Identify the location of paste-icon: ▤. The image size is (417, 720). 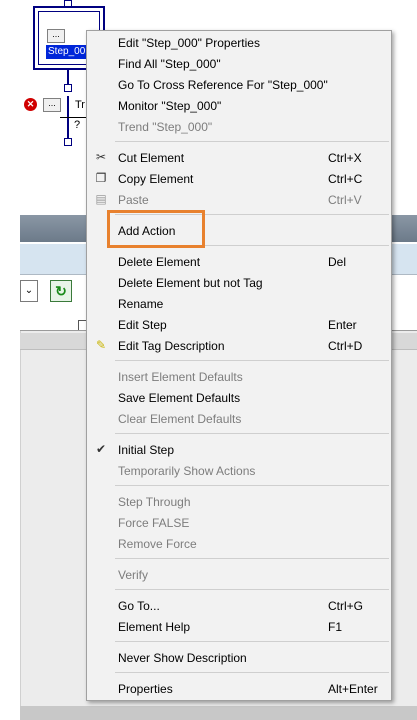
(101, 199).